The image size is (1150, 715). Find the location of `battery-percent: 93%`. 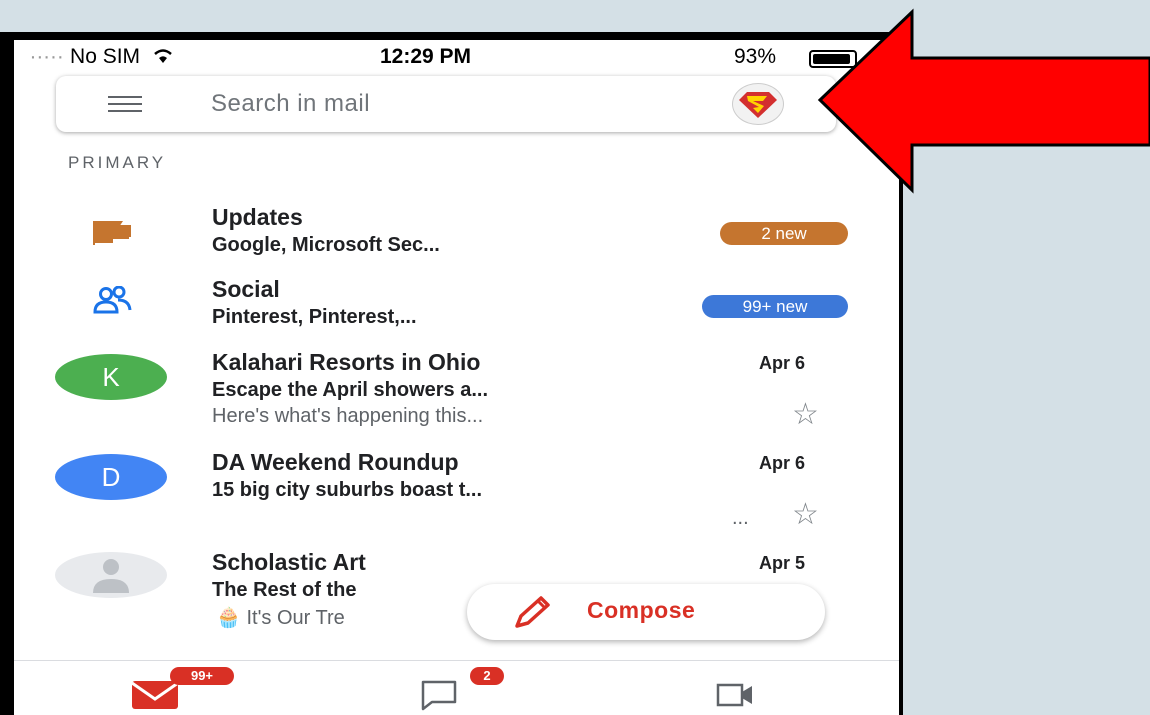

battery-percent: 93% is located at coordinates (755, 56).